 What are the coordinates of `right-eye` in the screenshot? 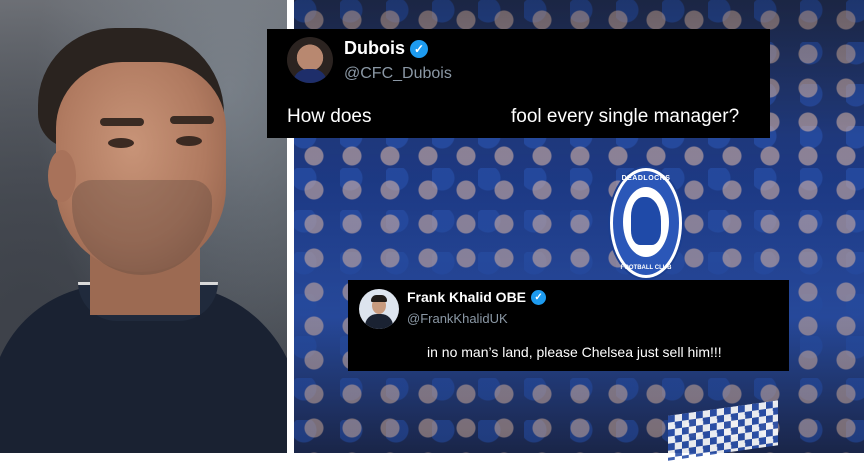 It's located at (189, 141).